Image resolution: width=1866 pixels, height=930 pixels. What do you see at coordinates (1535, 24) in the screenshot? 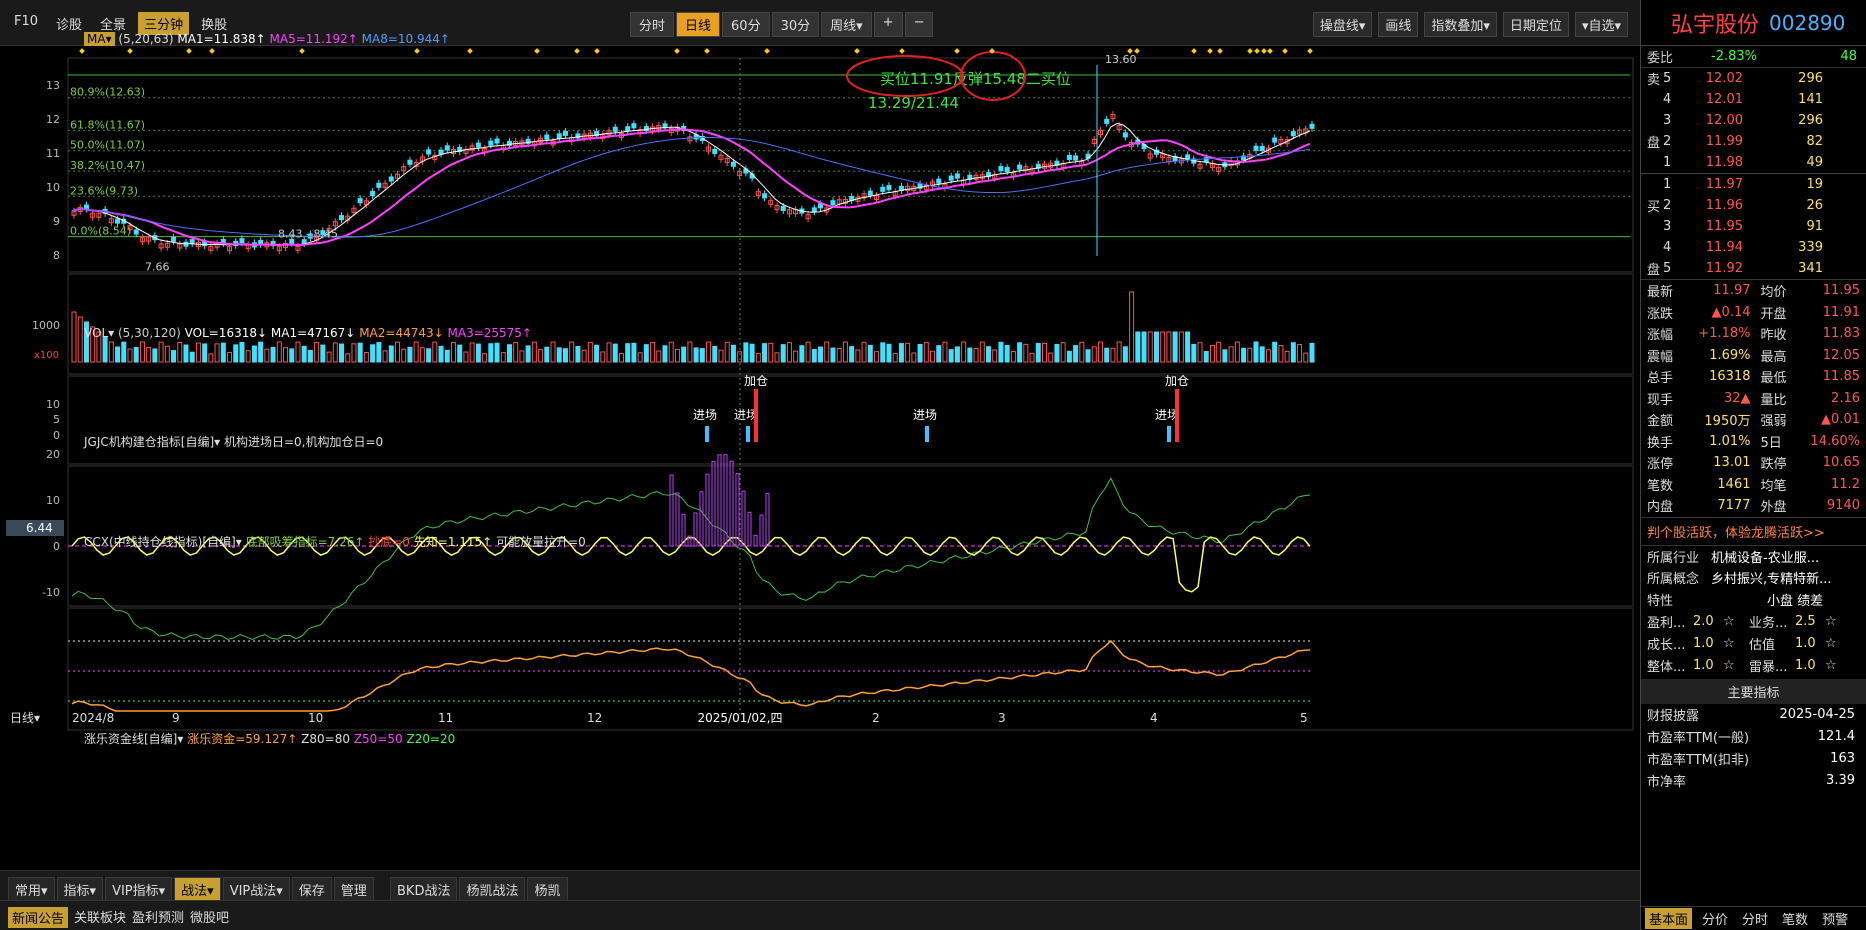
I see `toolbar-right-3: 日期定位` at bounding box center [1535, 24].